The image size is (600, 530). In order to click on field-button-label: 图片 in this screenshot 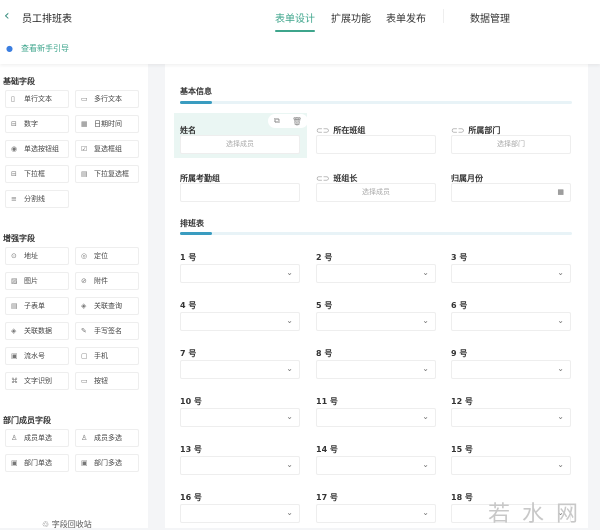, I will do `click(31, 281)`.